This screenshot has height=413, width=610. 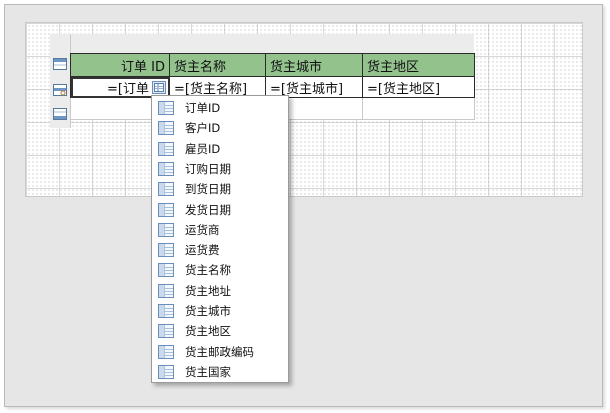 I want to click on menu-item: 运货费, so click(x=220, y=250).